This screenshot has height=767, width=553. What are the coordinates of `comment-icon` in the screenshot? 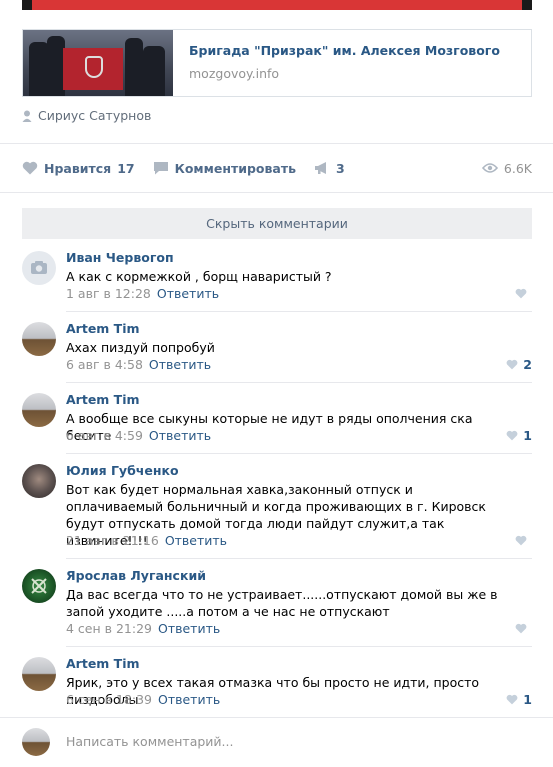 It's located at (160, 168).